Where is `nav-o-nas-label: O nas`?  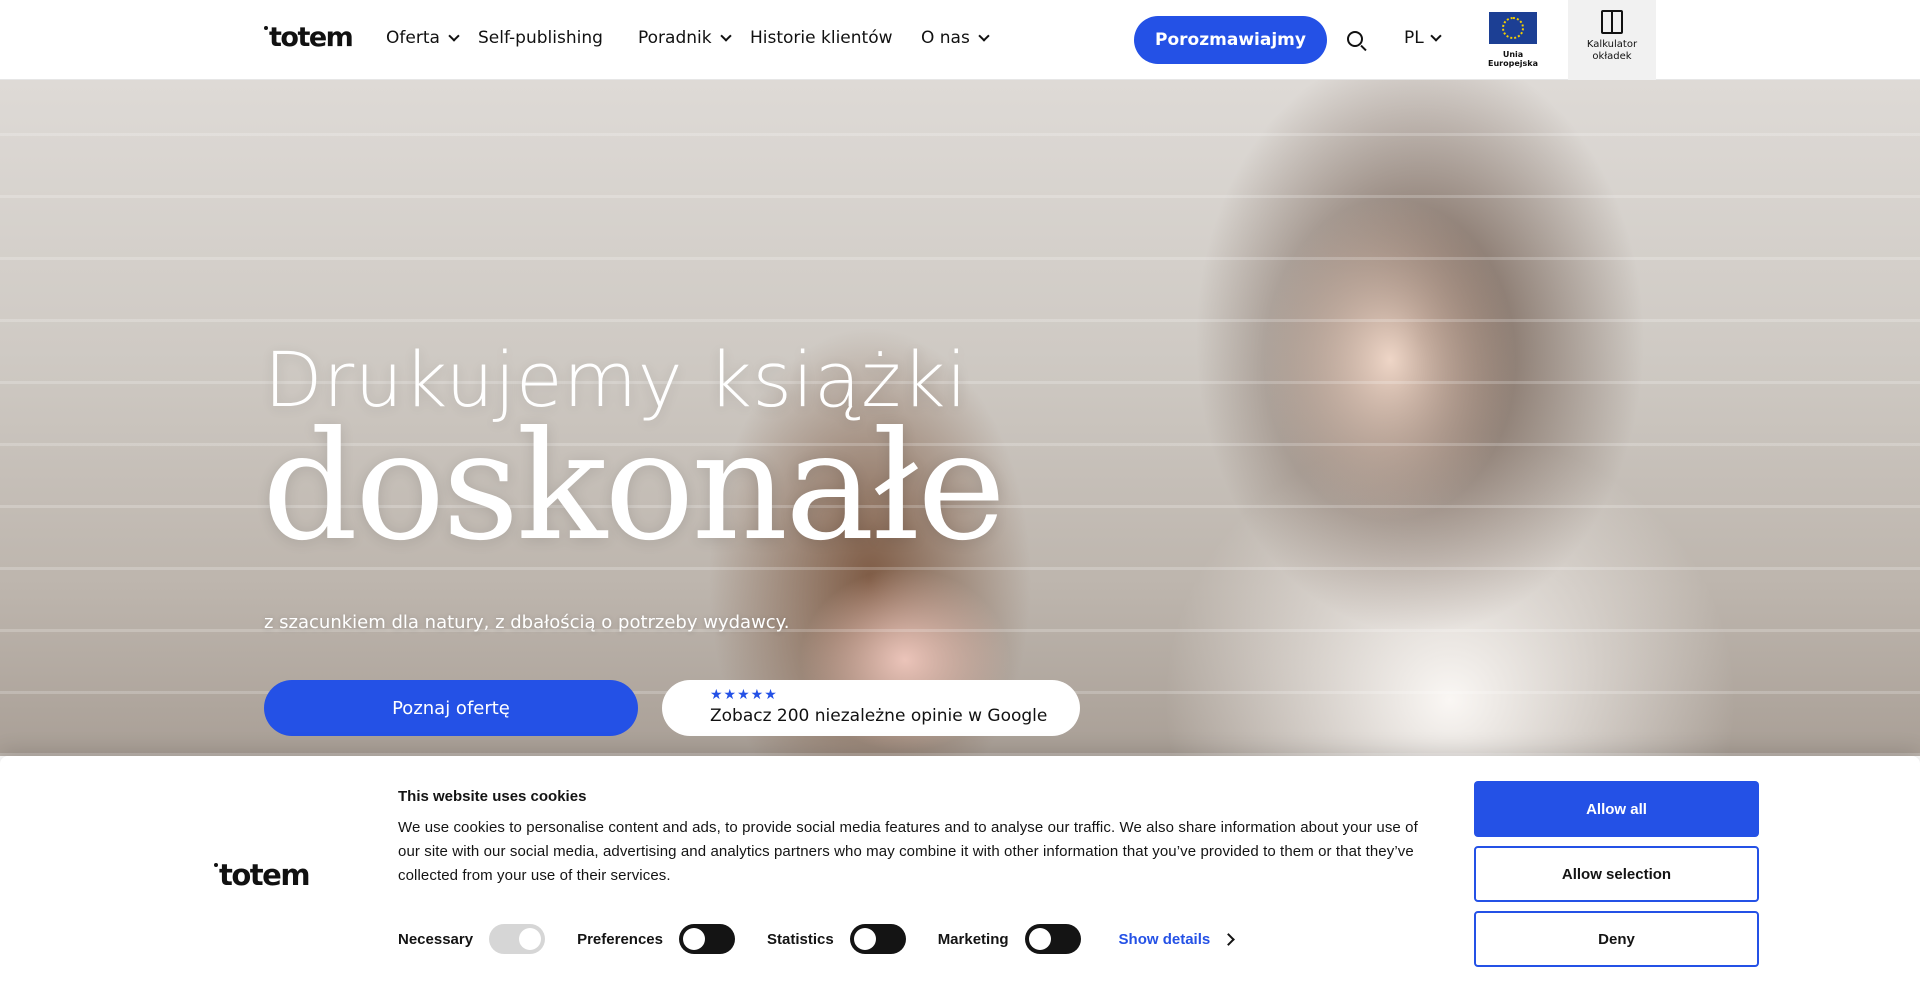 nav-o-nas-label: O nas is located at coordinates (945, 38).